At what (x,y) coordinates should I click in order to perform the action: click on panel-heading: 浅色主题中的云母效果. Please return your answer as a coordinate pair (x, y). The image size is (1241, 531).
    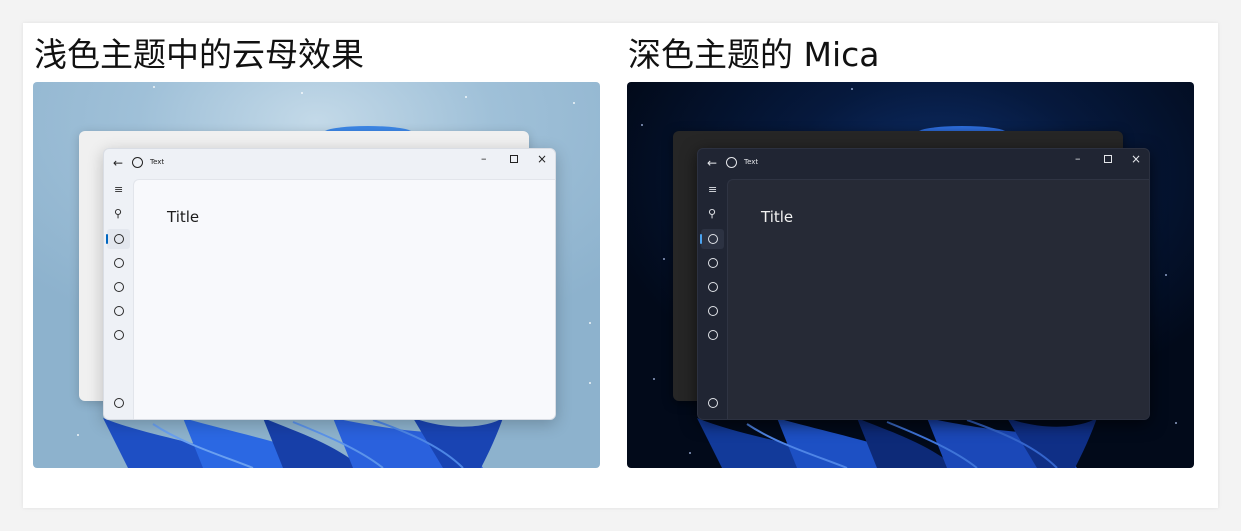
    Looking at the image, I should click on (199, 54).